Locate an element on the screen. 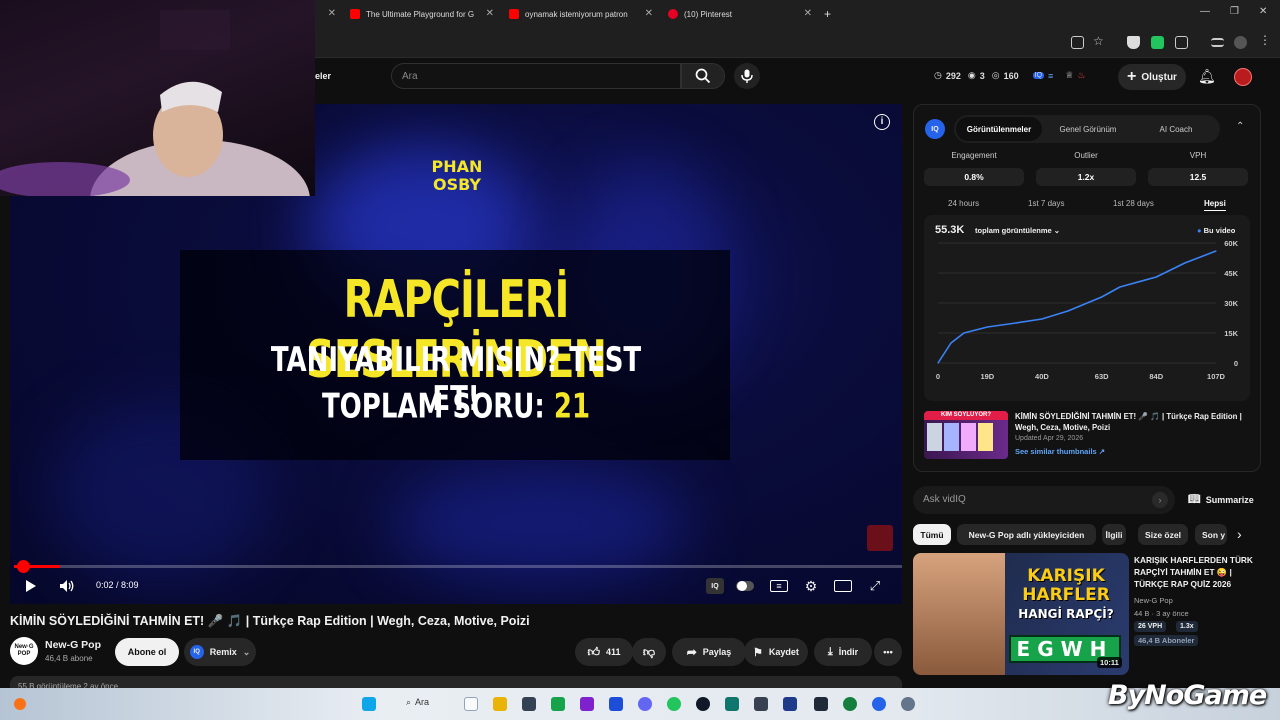 The width and height of the screenshot is (1280, 720). like-button: 👍︎ 411 is located at coordinates (604, 652).